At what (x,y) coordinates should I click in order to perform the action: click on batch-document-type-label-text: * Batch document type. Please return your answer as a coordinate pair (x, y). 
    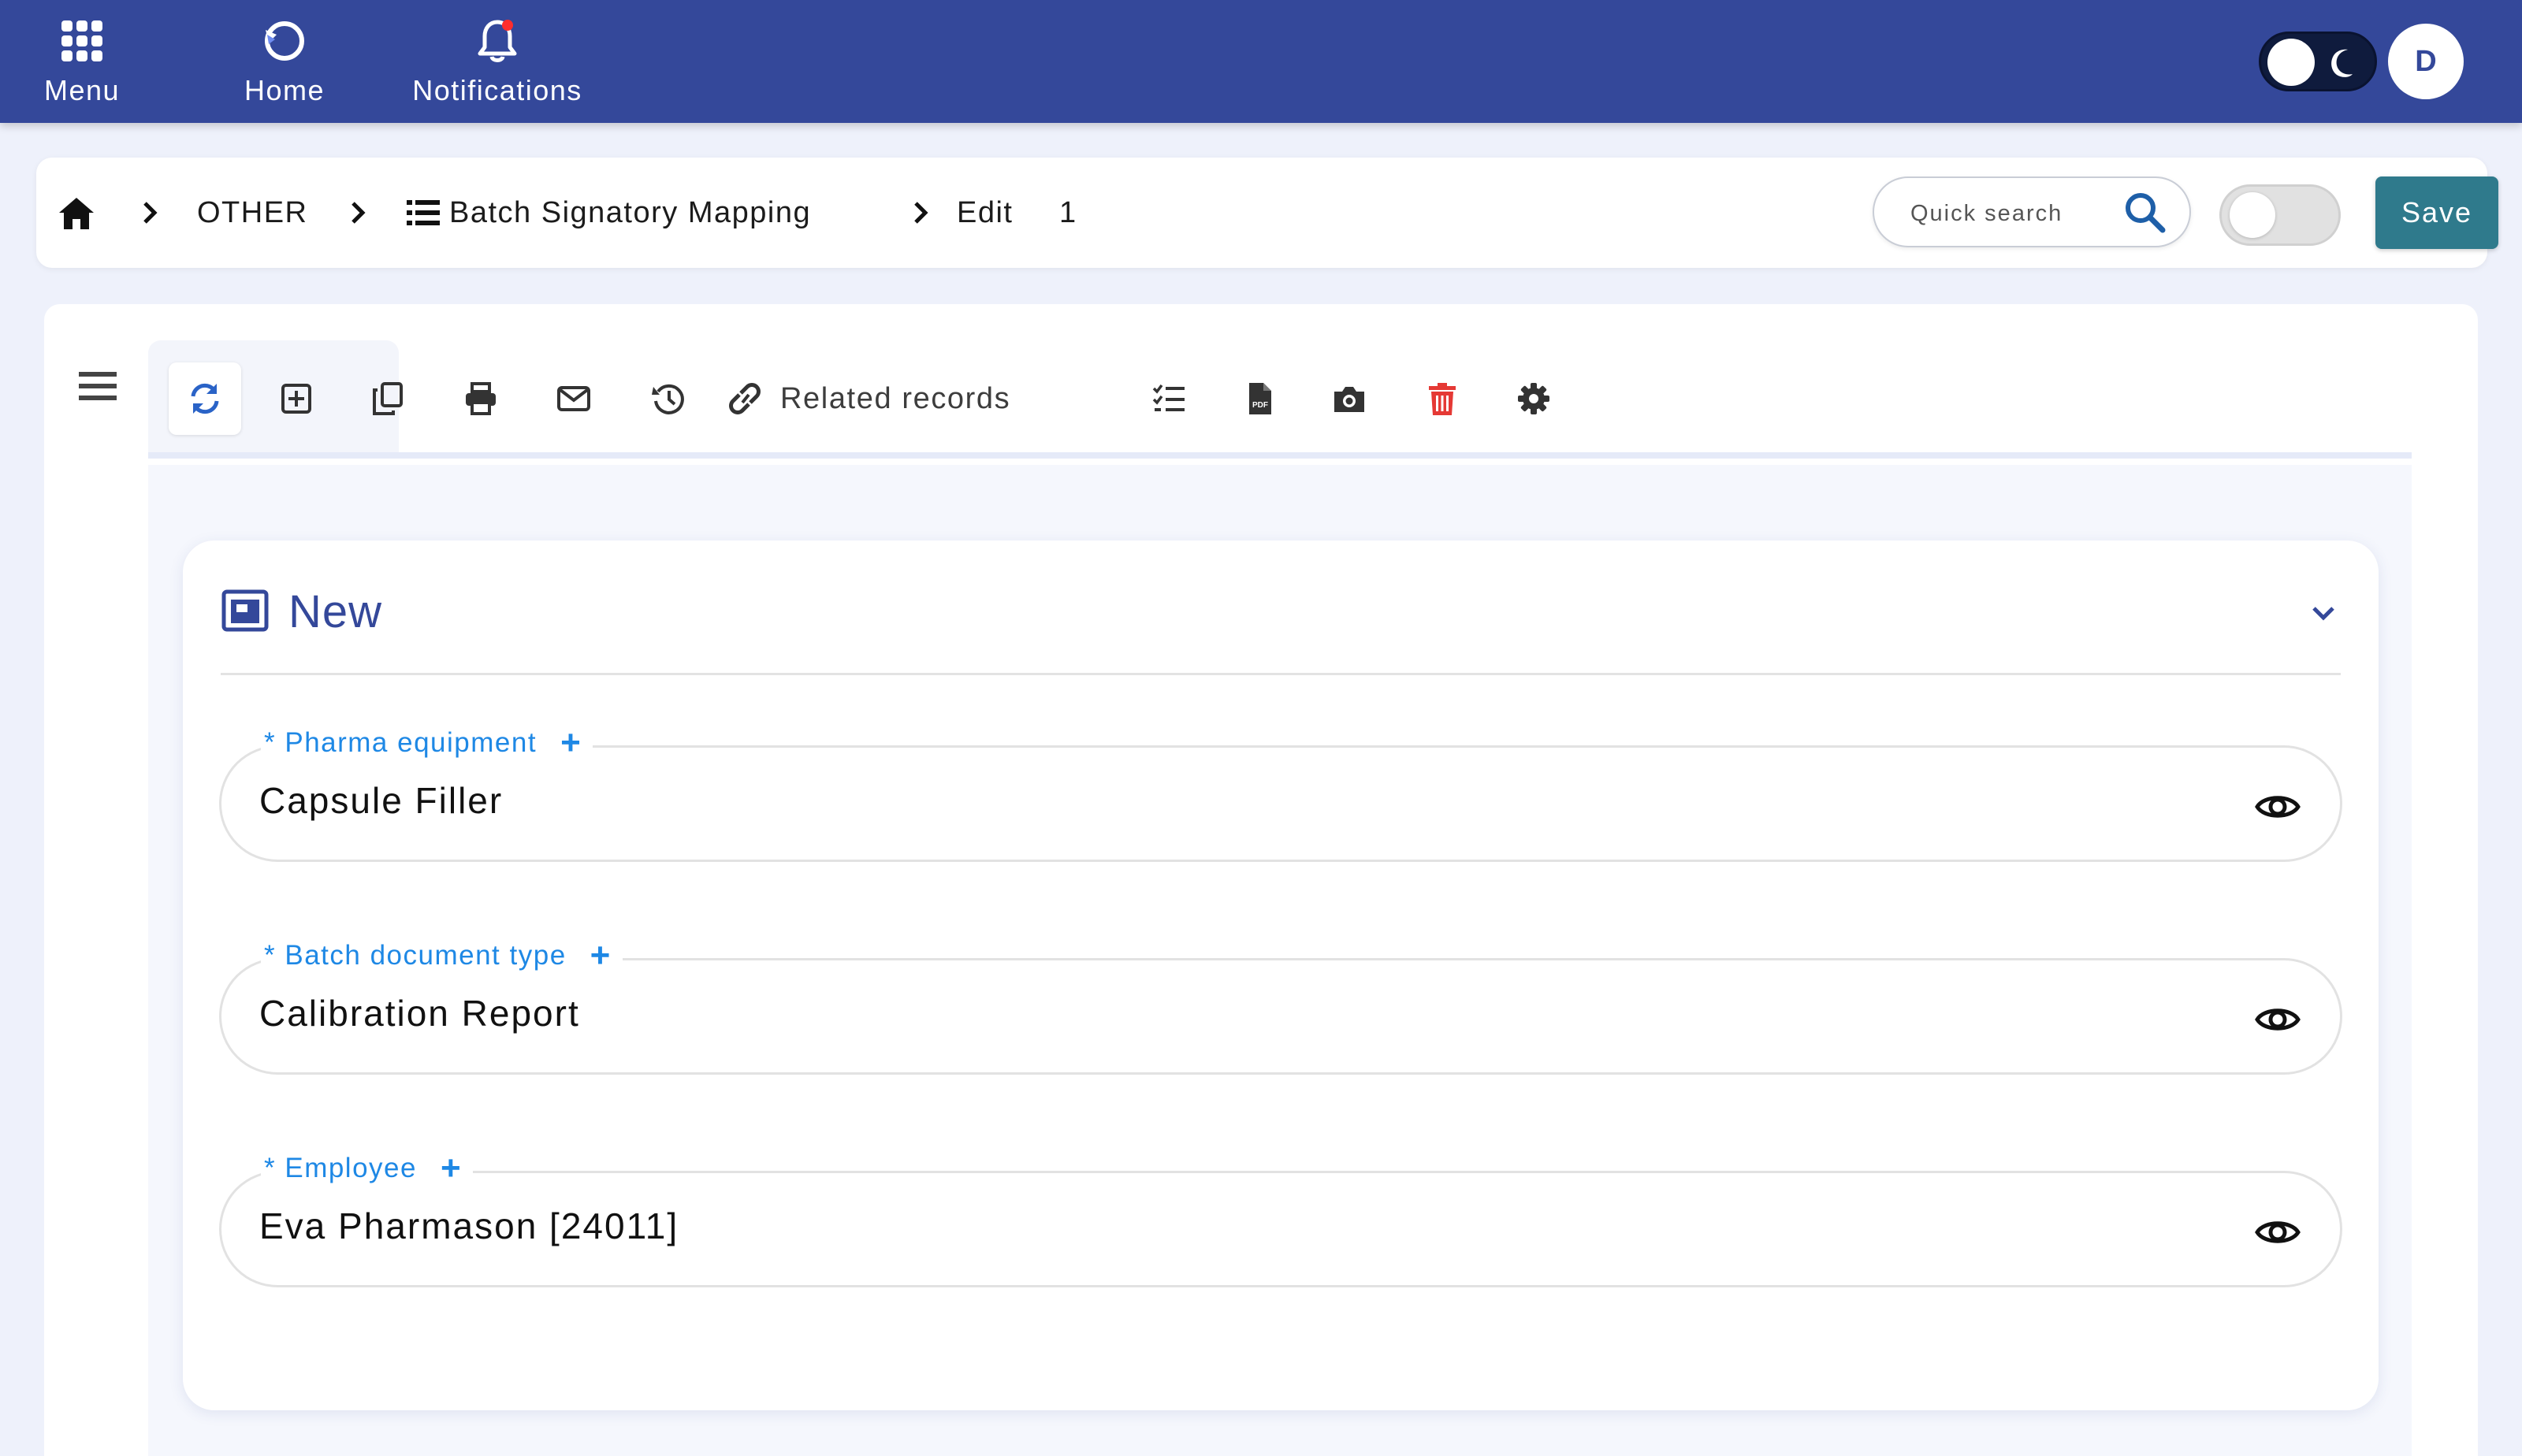
    Looking at the image, I should click on (415, 955).